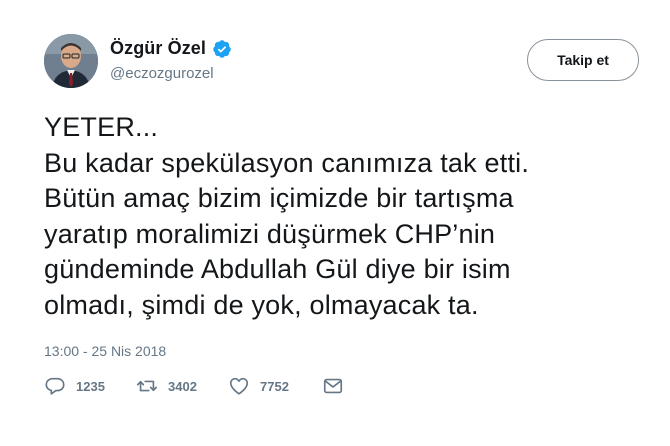  I want to click on envelope-icon, so click(333, 386).